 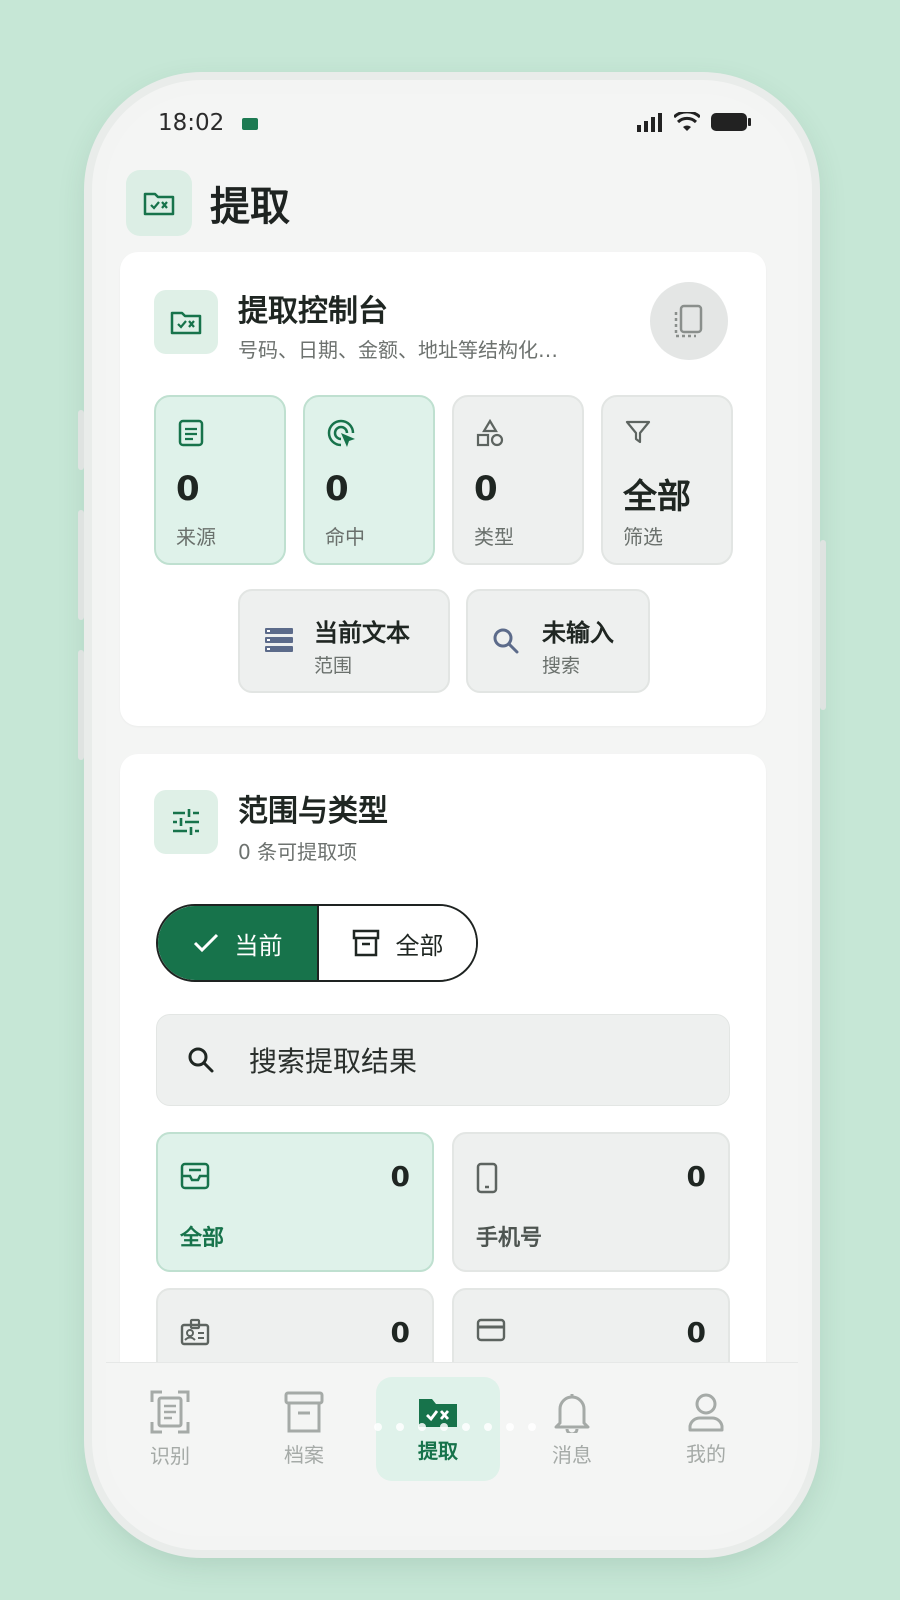 What do you see at coordinates (572, 1454) in the screenshot?
I see `tab-label: 消息` at bounding box center [572, 1454].